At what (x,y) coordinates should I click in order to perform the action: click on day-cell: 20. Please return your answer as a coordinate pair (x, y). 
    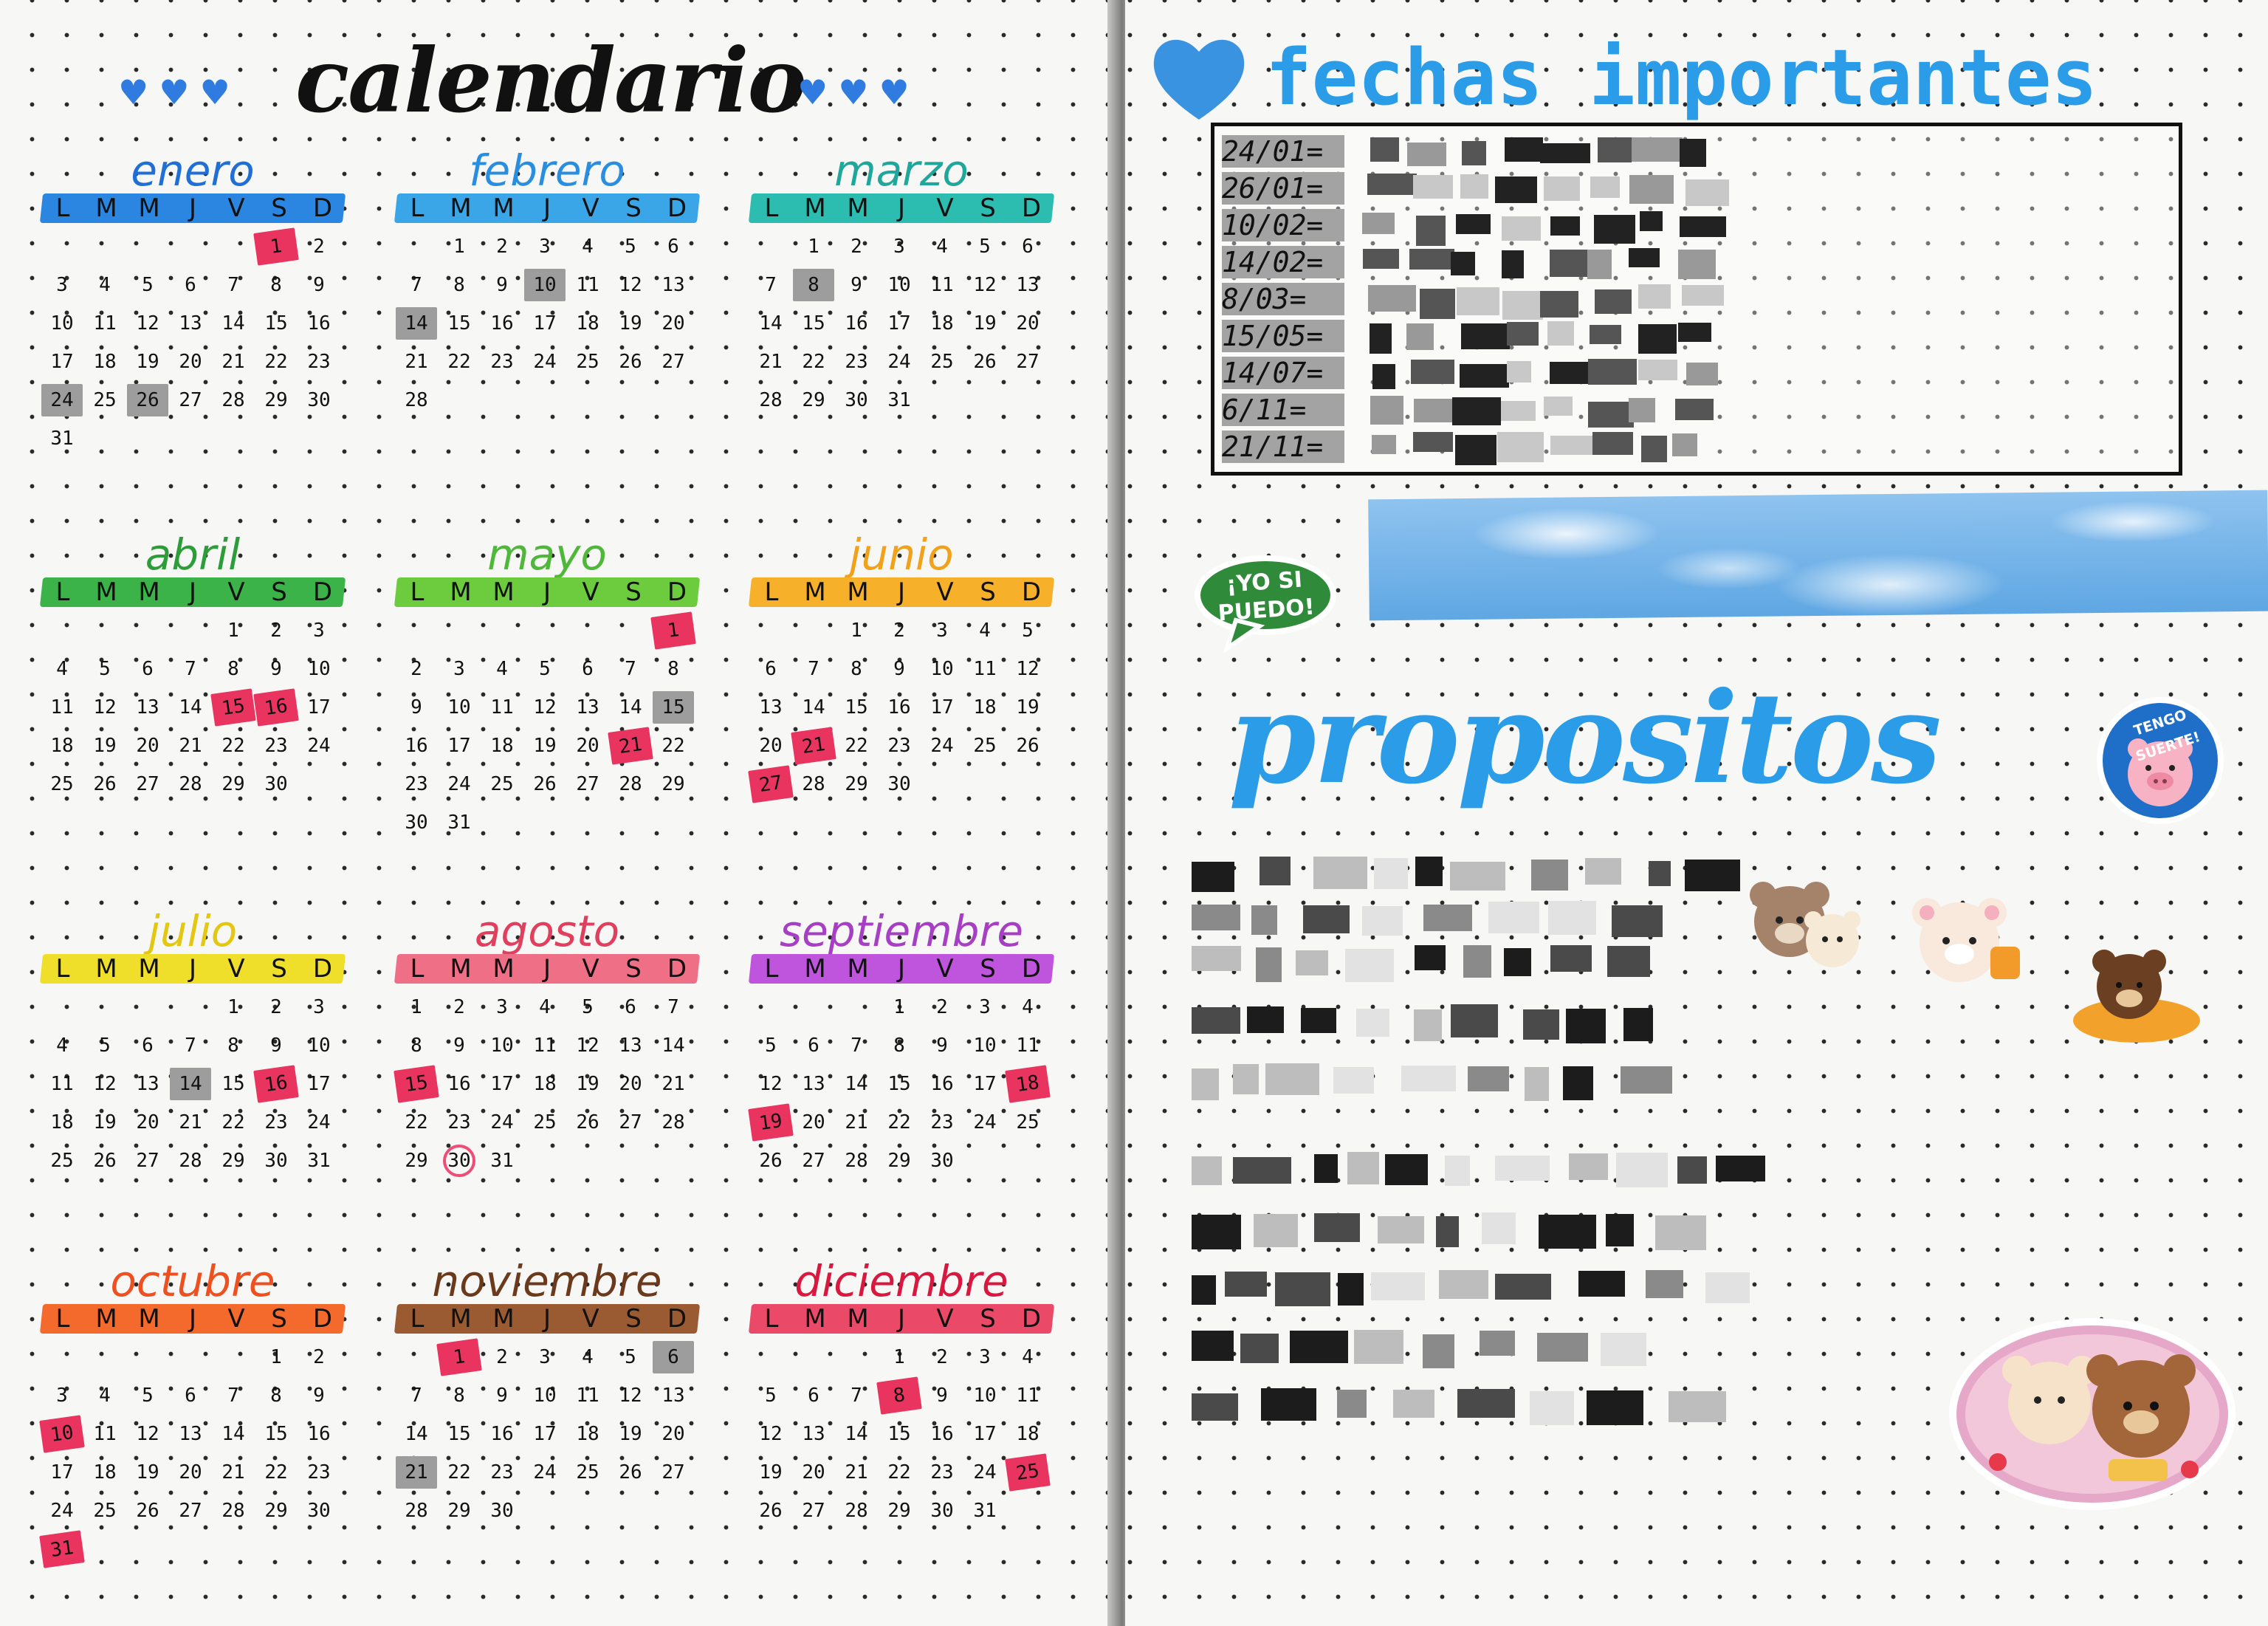
    Looking at the image, I should click on (190, 362).